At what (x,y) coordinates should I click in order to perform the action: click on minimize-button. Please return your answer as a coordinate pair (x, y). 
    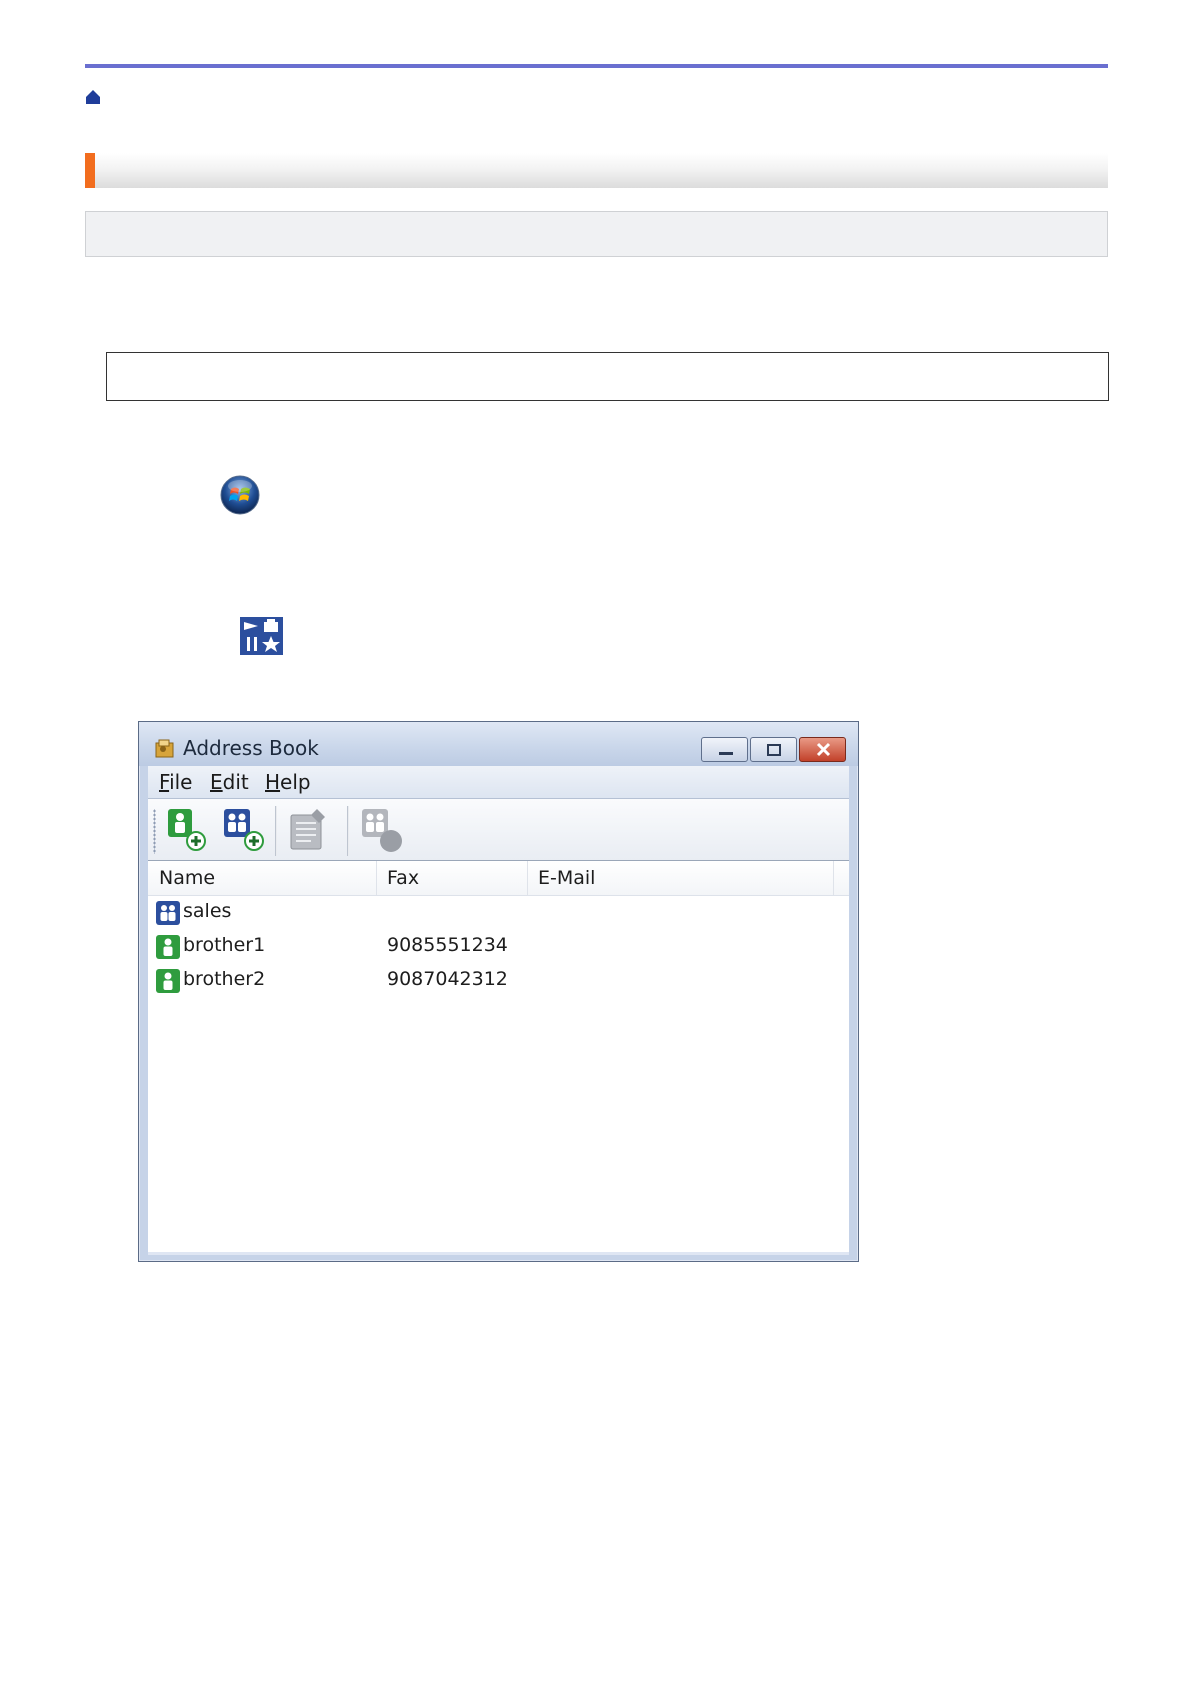
    Looking at the image, I should click on (724, 749).